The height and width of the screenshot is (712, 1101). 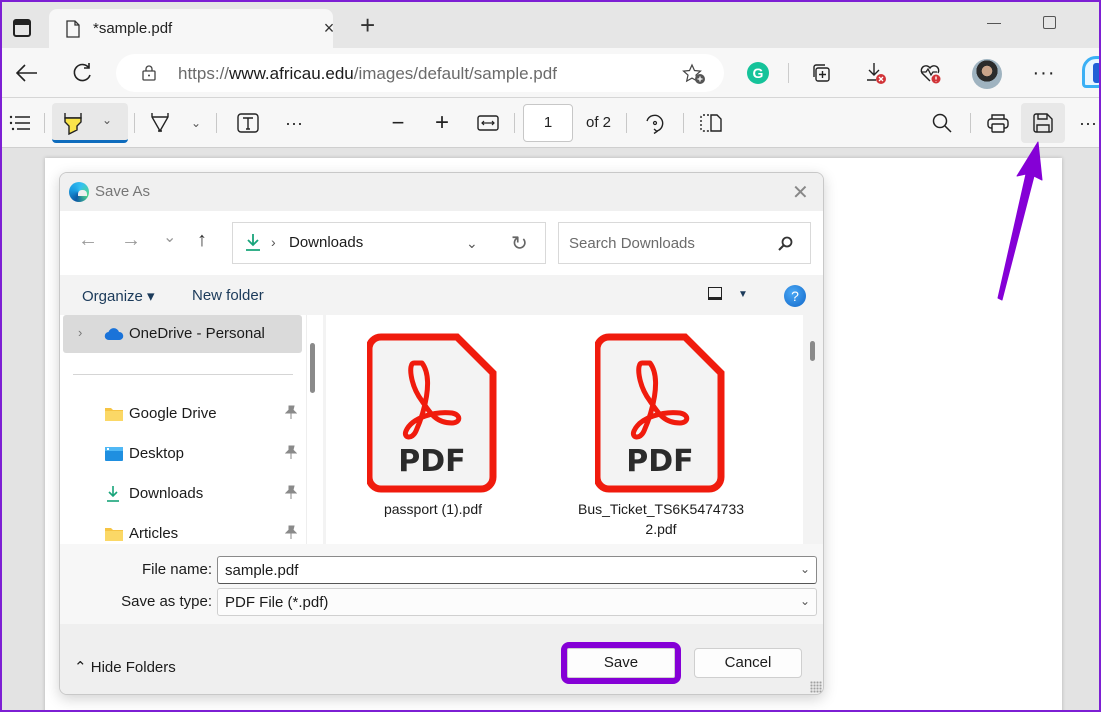 What do you see at coordinates (80, 332) in the screenshot?
I see `expand-chevron-icon: ›` at bounding box center [80, 332].